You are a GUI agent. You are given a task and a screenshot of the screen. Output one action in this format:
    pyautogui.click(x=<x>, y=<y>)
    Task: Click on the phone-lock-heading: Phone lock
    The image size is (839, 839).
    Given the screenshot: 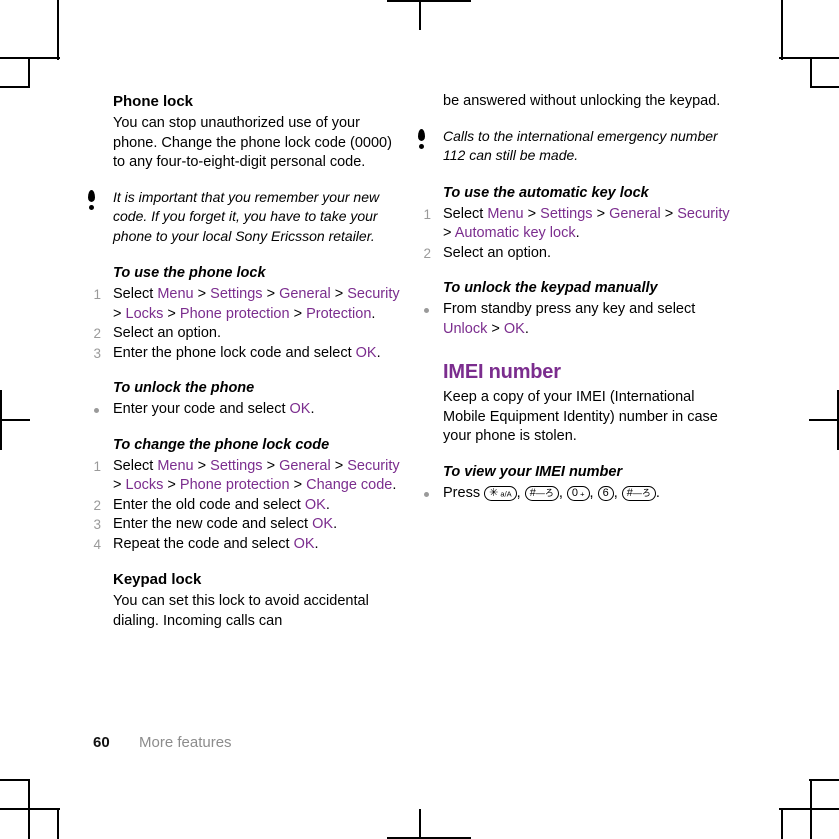 What is the action you would take?
    pyautogui.click(x=153, y=101)
    